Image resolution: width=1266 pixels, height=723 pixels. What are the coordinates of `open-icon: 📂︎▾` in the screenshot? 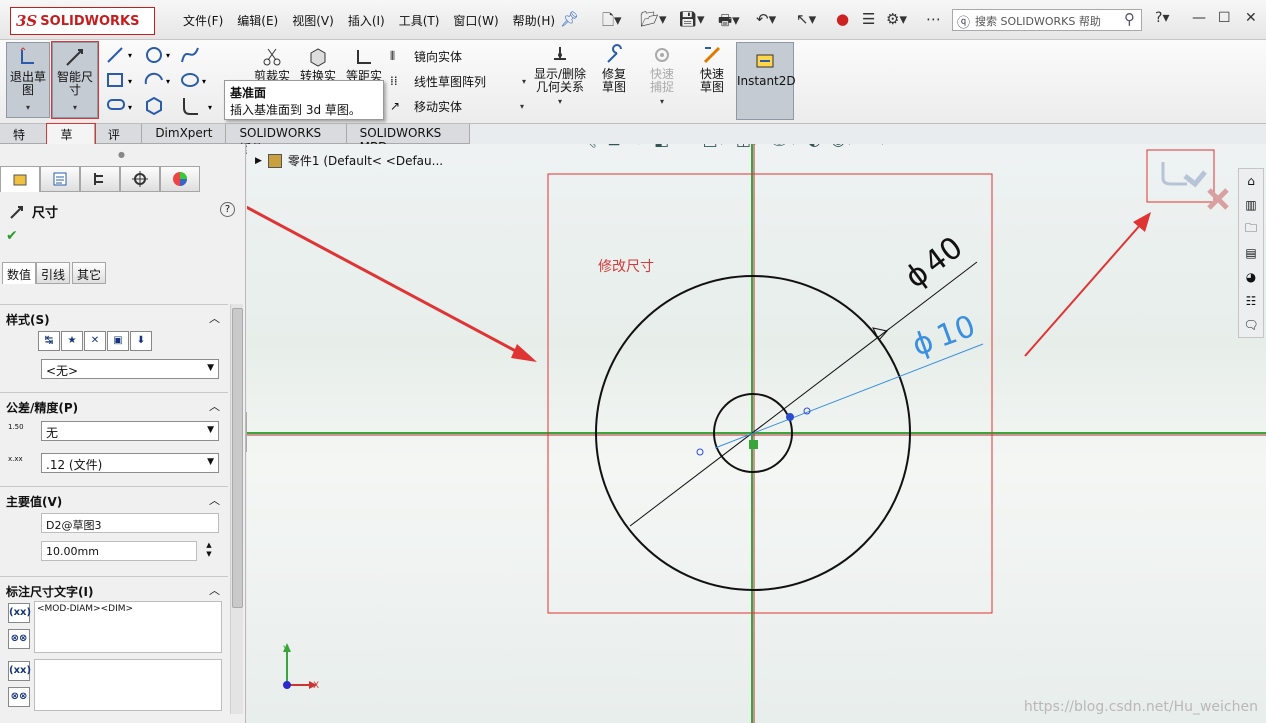 It's located at (653, 19).